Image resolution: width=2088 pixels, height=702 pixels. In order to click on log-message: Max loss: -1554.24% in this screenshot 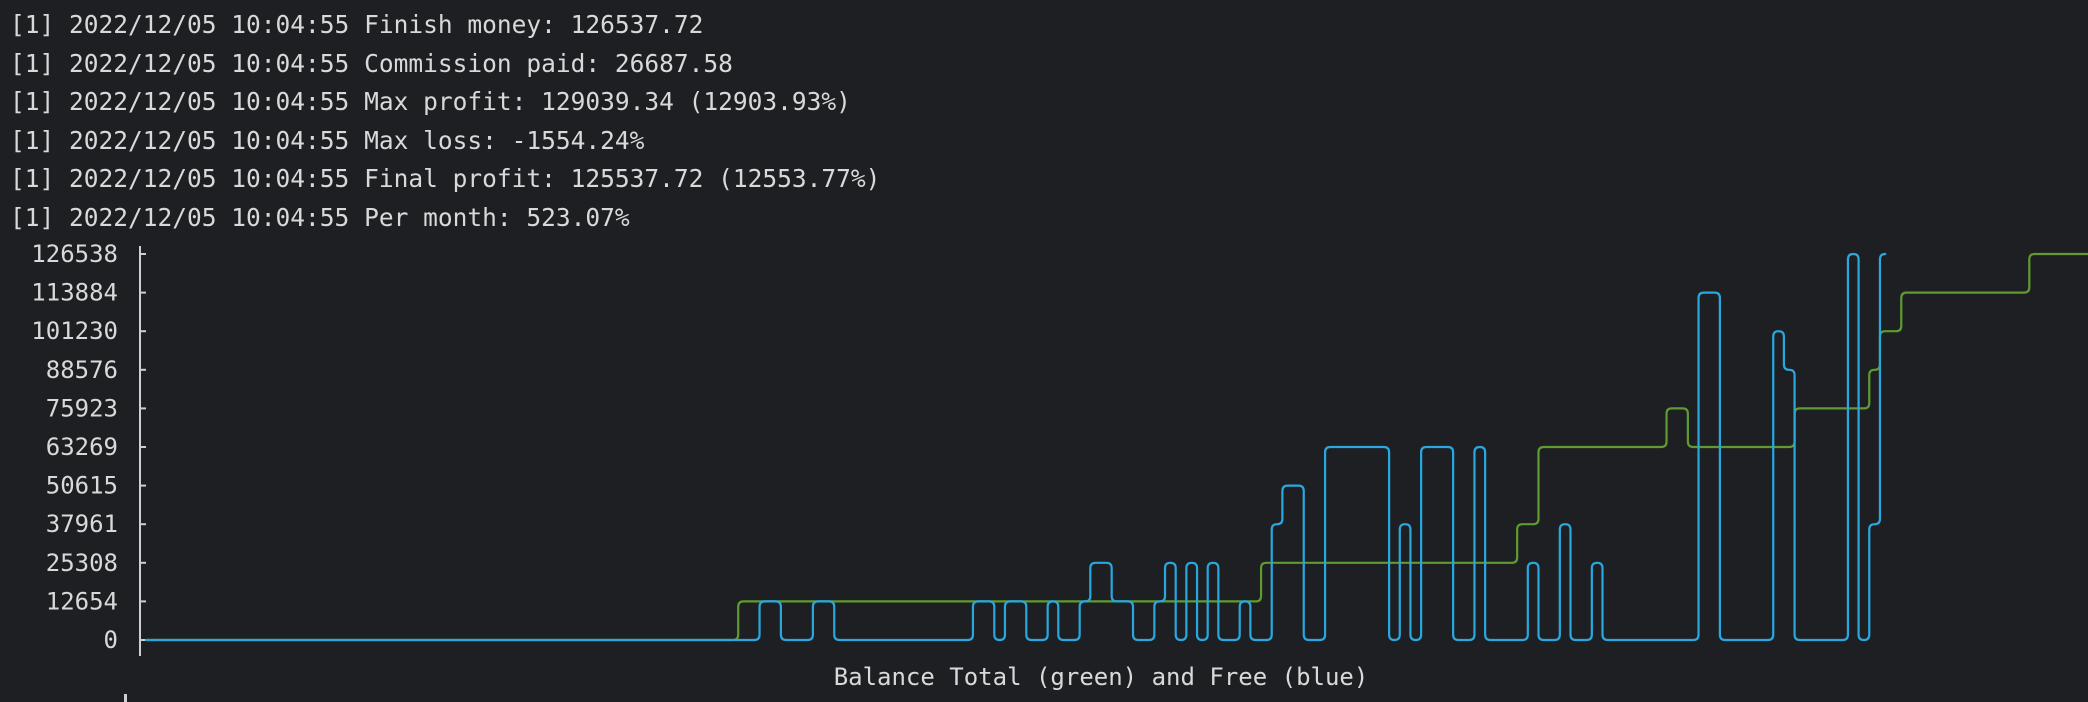, I will do `click(504, 140)`.